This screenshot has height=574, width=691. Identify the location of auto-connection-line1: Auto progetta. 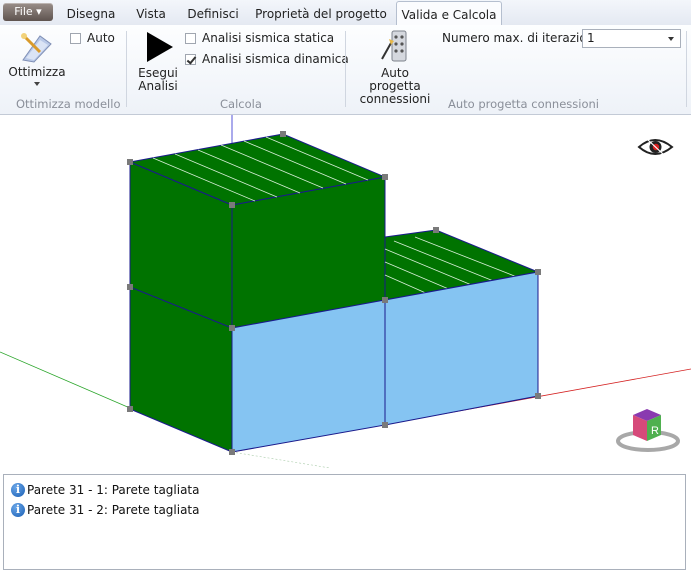
(395, 79).